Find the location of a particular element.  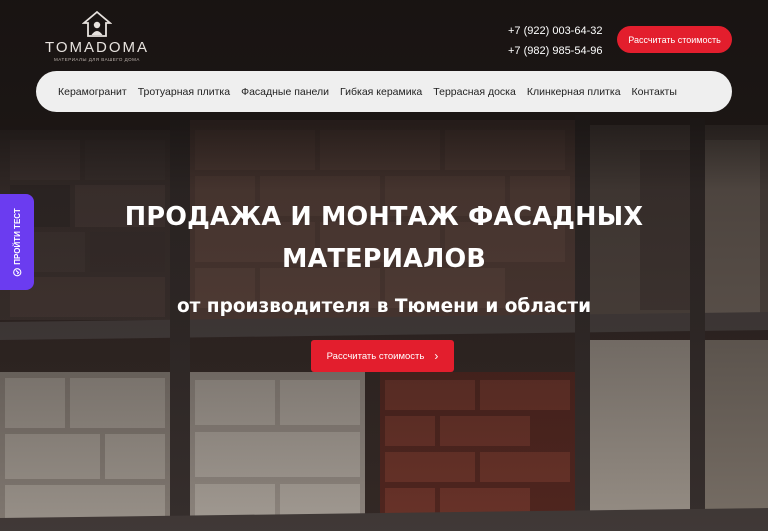

hero-calc-button: Рассчитать стоимость › is located at coordinates (382, 356).